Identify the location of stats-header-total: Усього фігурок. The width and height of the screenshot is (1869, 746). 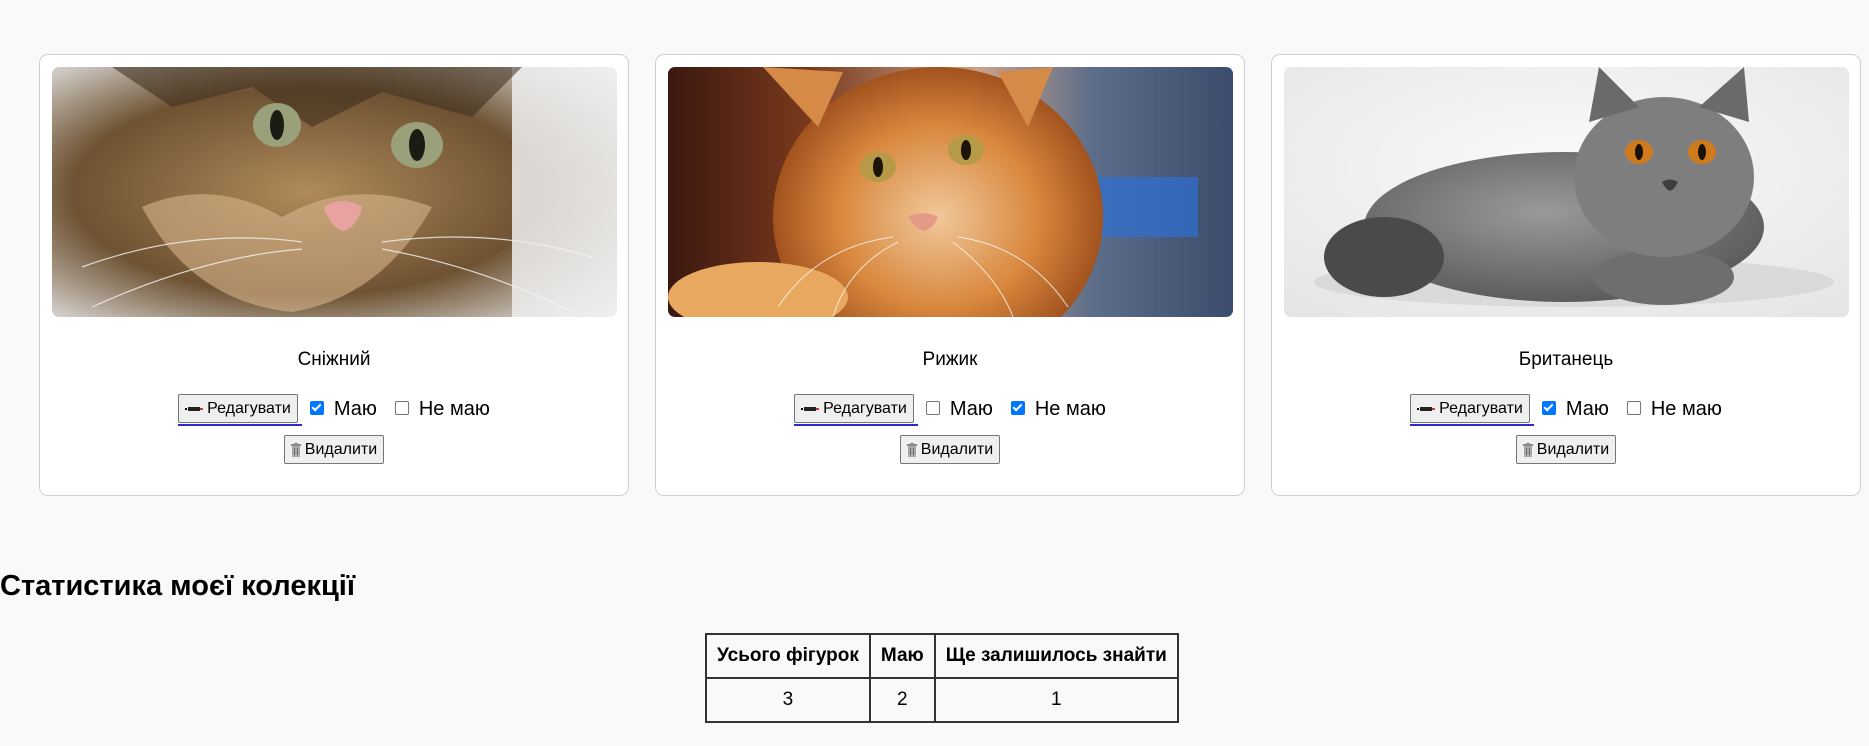
(788, 656).